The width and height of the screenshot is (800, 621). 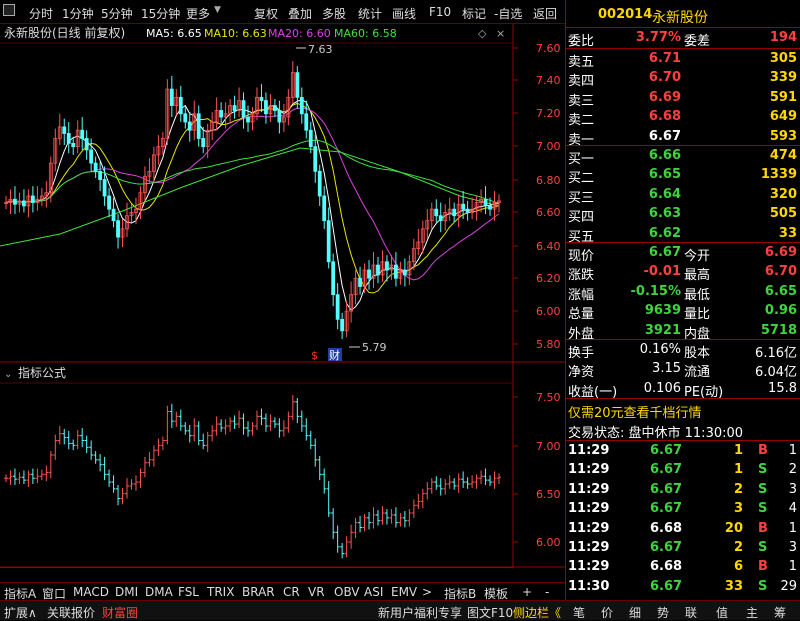 I want to click on level2-promo: 仅需20元查看千档行情, so click(x=635, y=411).